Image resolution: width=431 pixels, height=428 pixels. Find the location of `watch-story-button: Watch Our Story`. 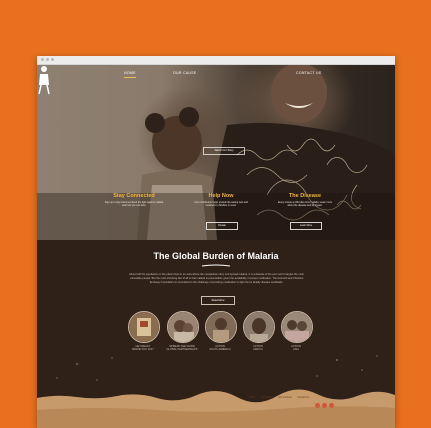

watch-story-button: Watch Our Story is located at coordinates (224, 151).